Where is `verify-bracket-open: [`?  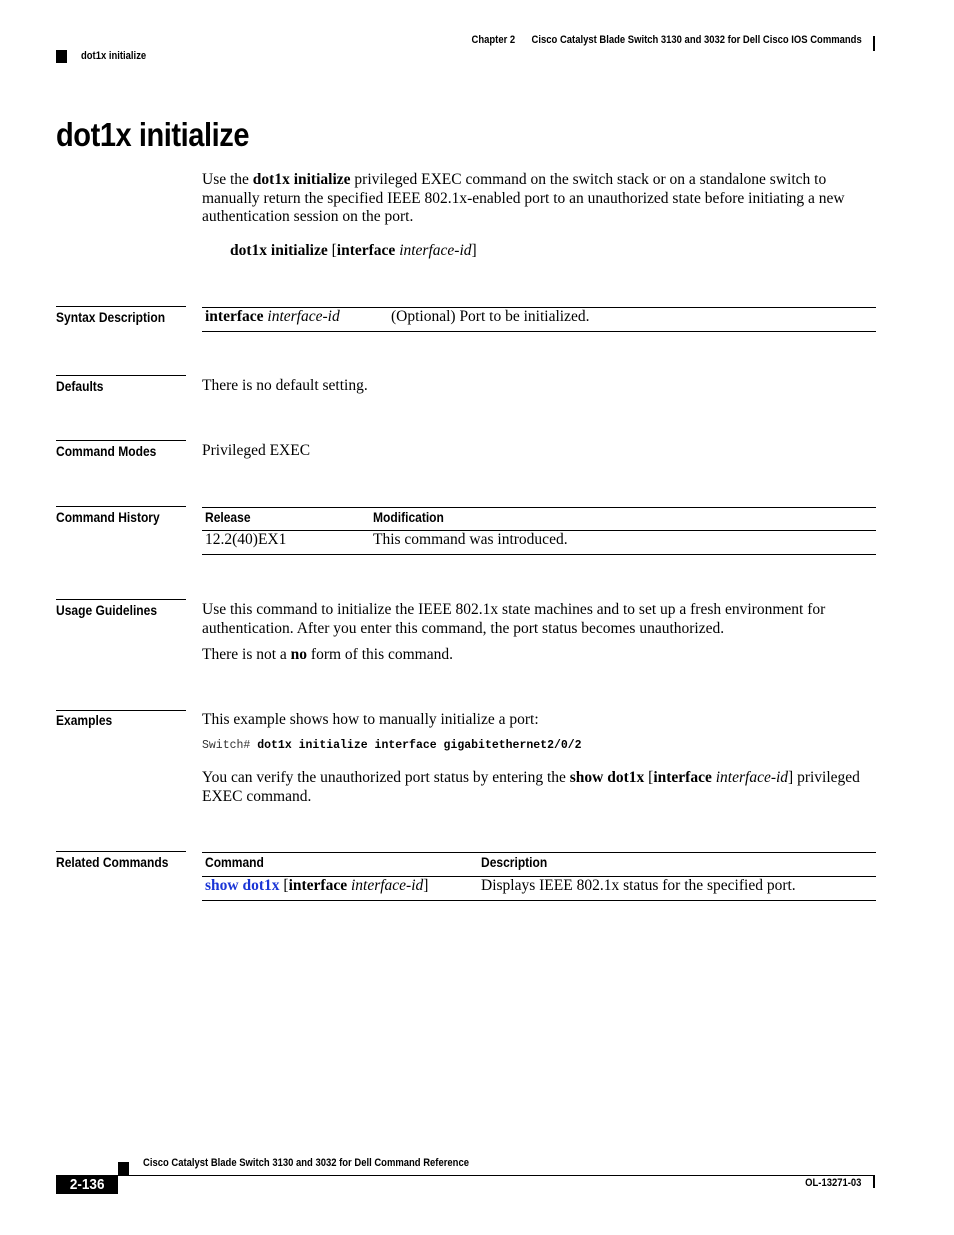 verify-bracket-open: [ is located at coordinates (649, 777).